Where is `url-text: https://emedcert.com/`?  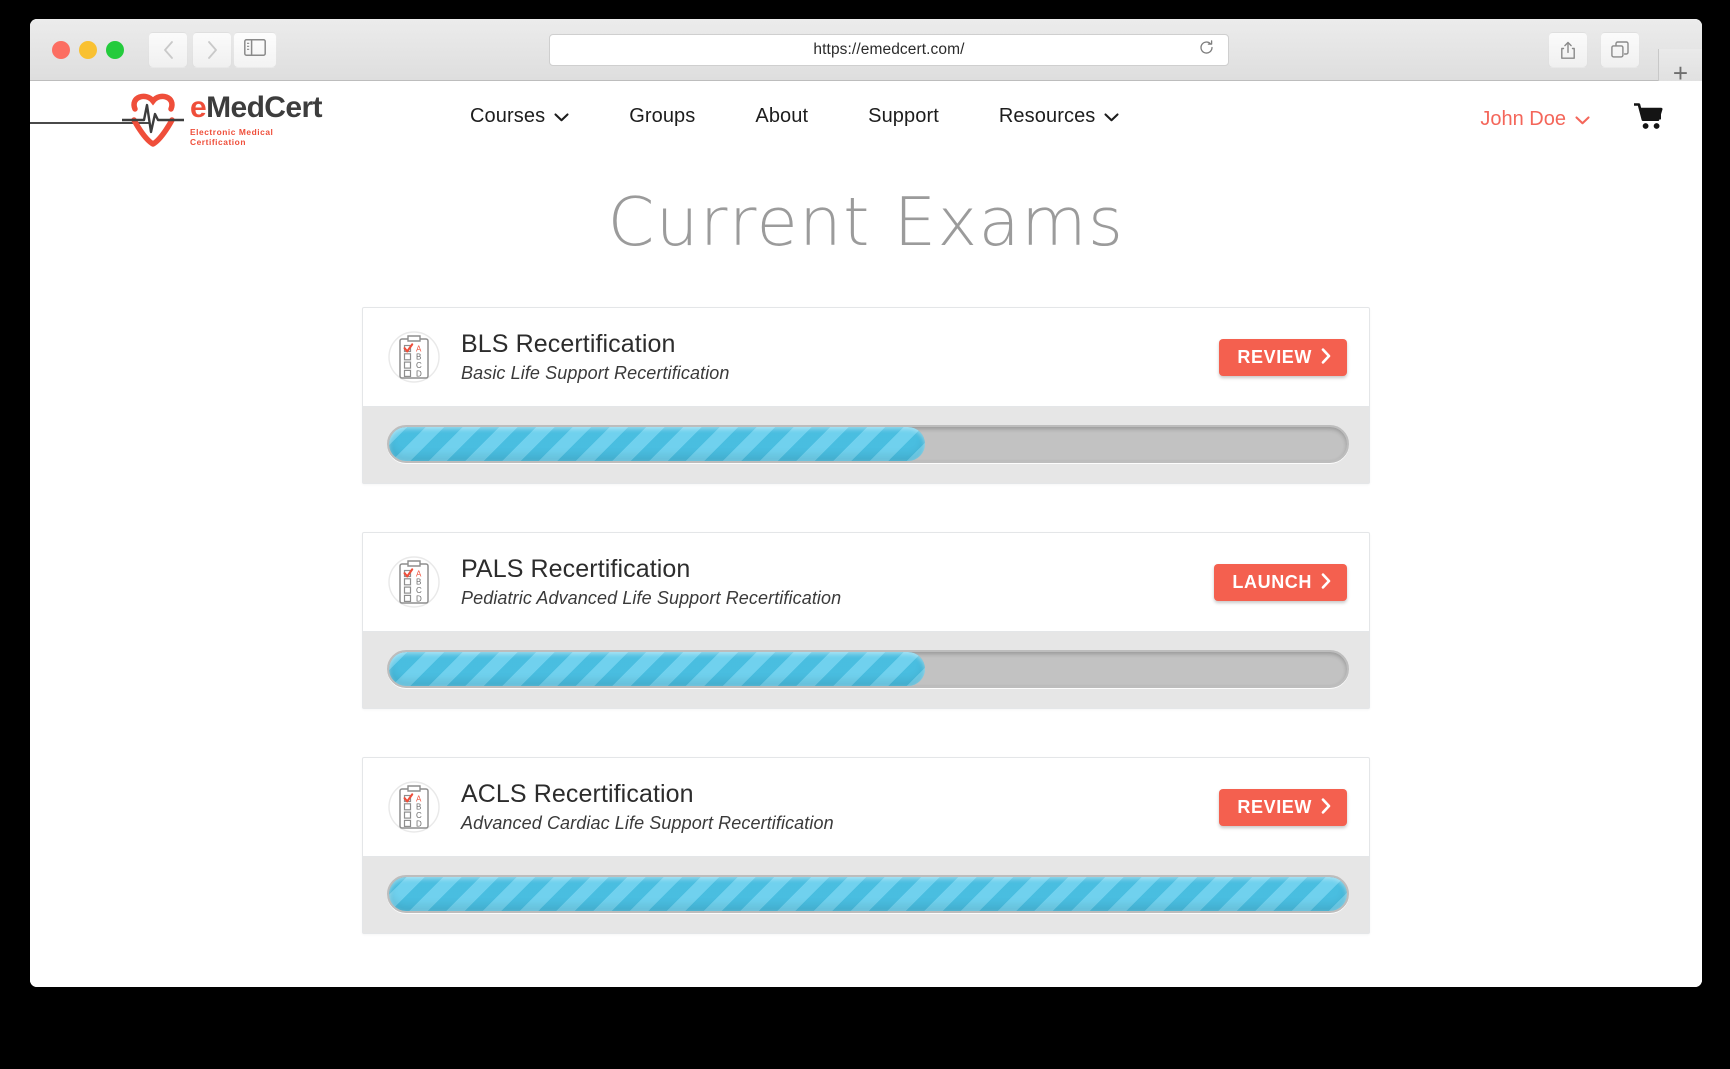
url-text: https://emedcert.com/ is located at coordinates (889, 49).